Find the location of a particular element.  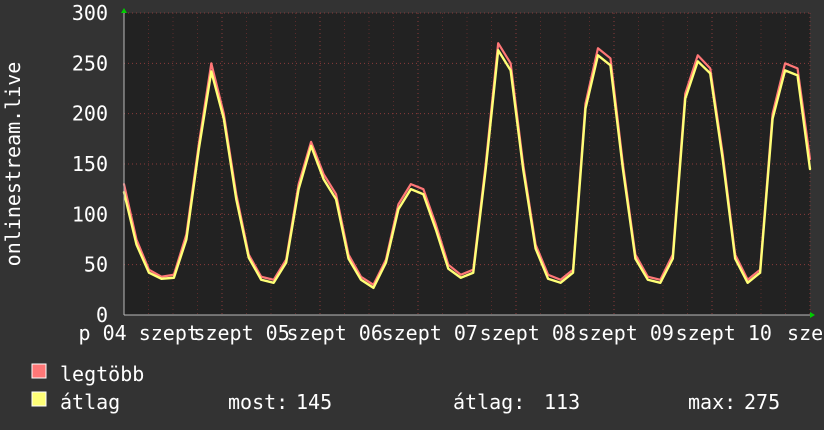

summary-stats: most: 145 átlag: 113 max: 275 is located at coordinates (504, 402).